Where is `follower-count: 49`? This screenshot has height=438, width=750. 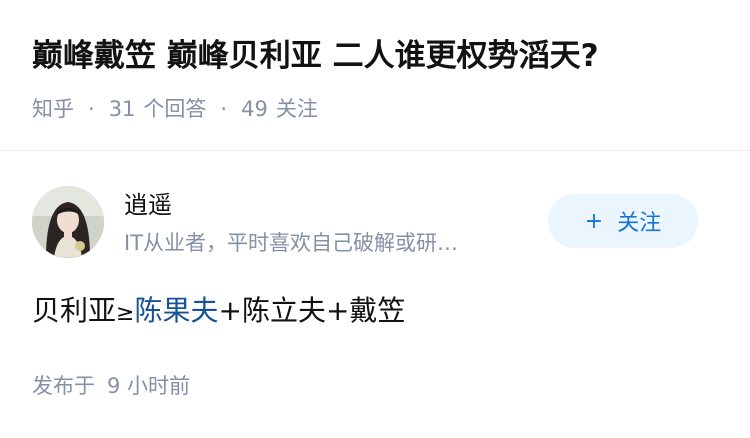 follower-count: 49 is located at coordinates (254, 109).